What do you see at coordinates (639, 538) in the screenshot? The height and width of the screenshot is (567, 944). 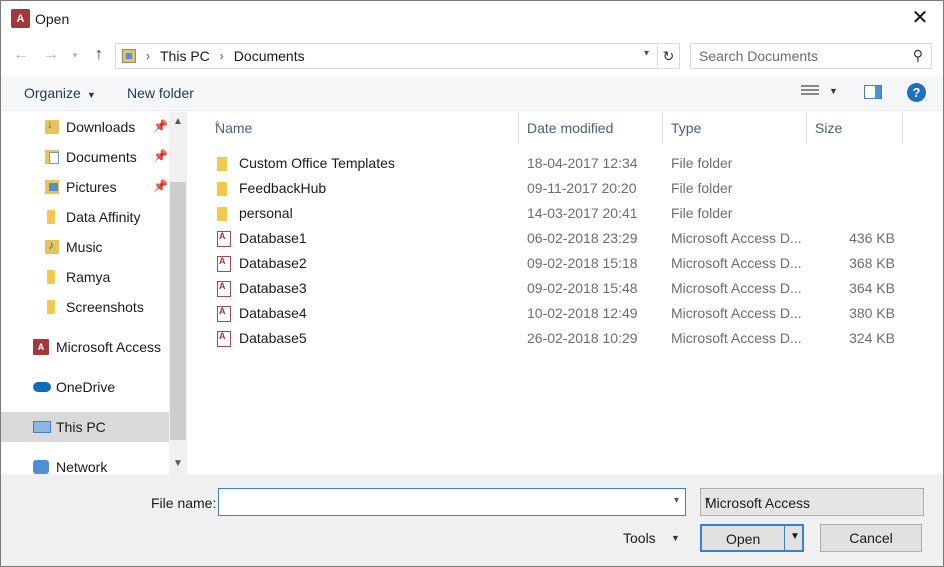 I see `tools-label: Tools` at bounding box center [639, 538].